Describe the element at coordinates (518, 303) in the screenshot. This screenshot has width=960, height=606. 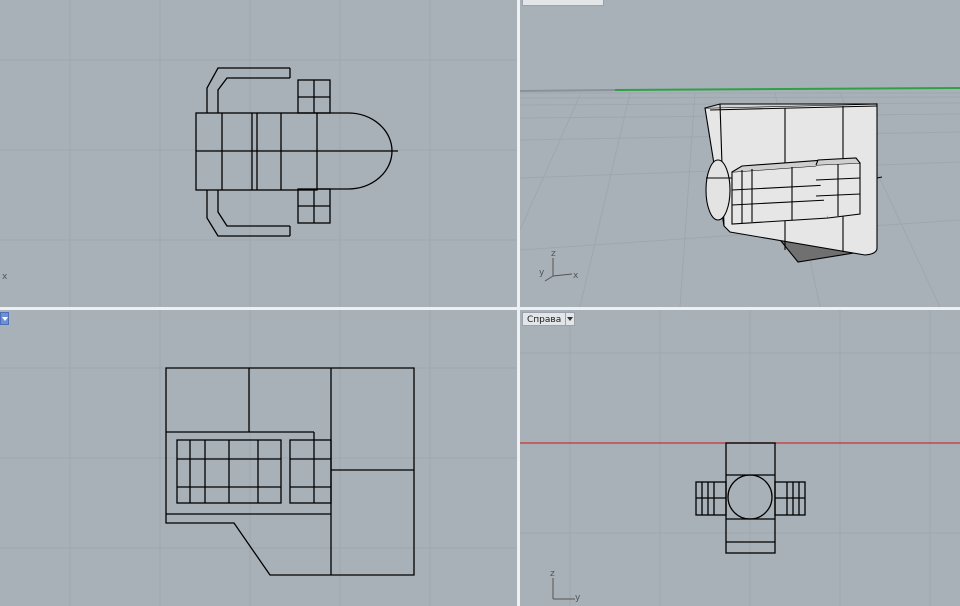
I see `viewport-splitter-vertical` at that location.